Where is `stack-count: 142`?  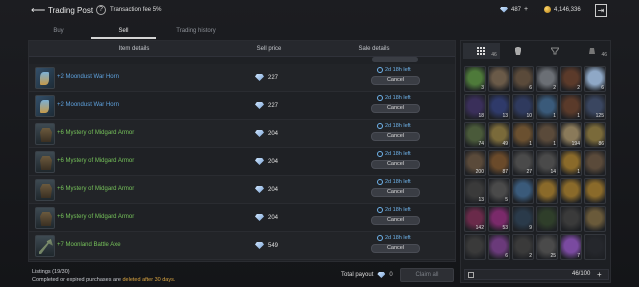 stack-count: 142 is located at coordinates (479, 228).